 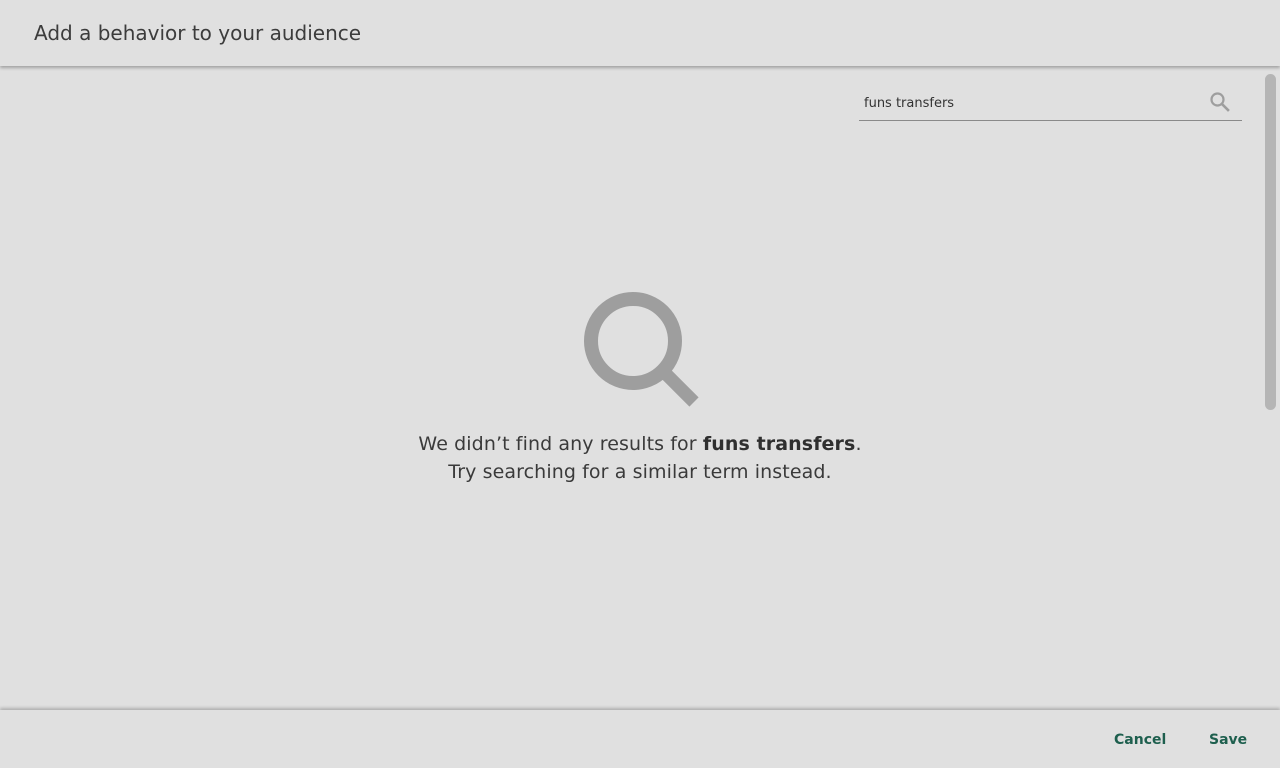 I want to click on search-input, so click(x=1026, y=103).